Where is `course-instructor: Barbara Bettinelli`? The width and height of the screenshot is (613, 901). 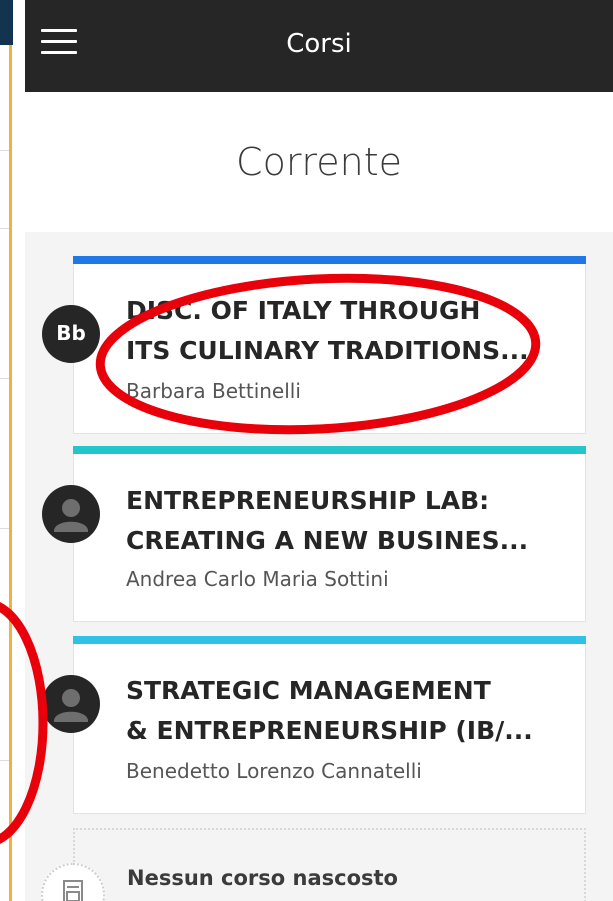 course-instructor: Barbara Bettinelli is located at coordinates (213, 391).